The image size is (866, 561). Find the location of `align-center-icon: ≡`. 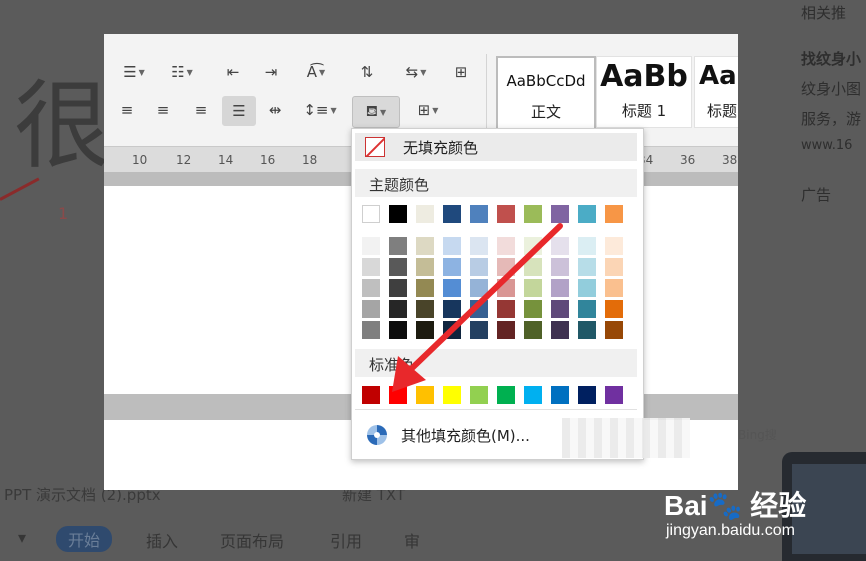

align-center-icon: ≡ is located at coordinates (163, 110).